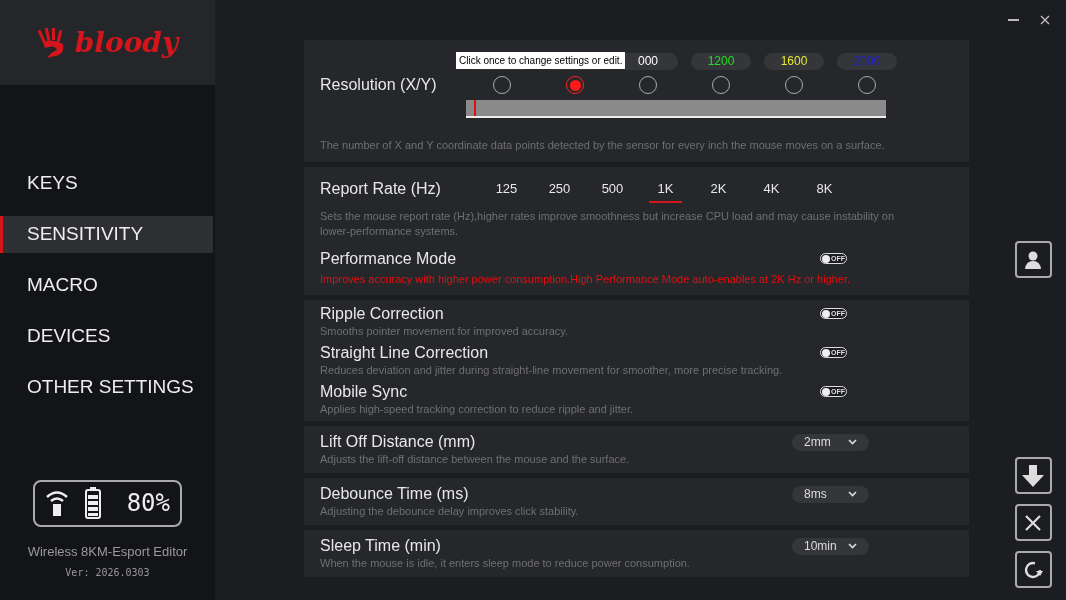 This screenshot has height=600, width=1066. Describe the element at coordinates (107, 573) in the screenshot. I see `version-text: Ver: 2026.0303` at that location.